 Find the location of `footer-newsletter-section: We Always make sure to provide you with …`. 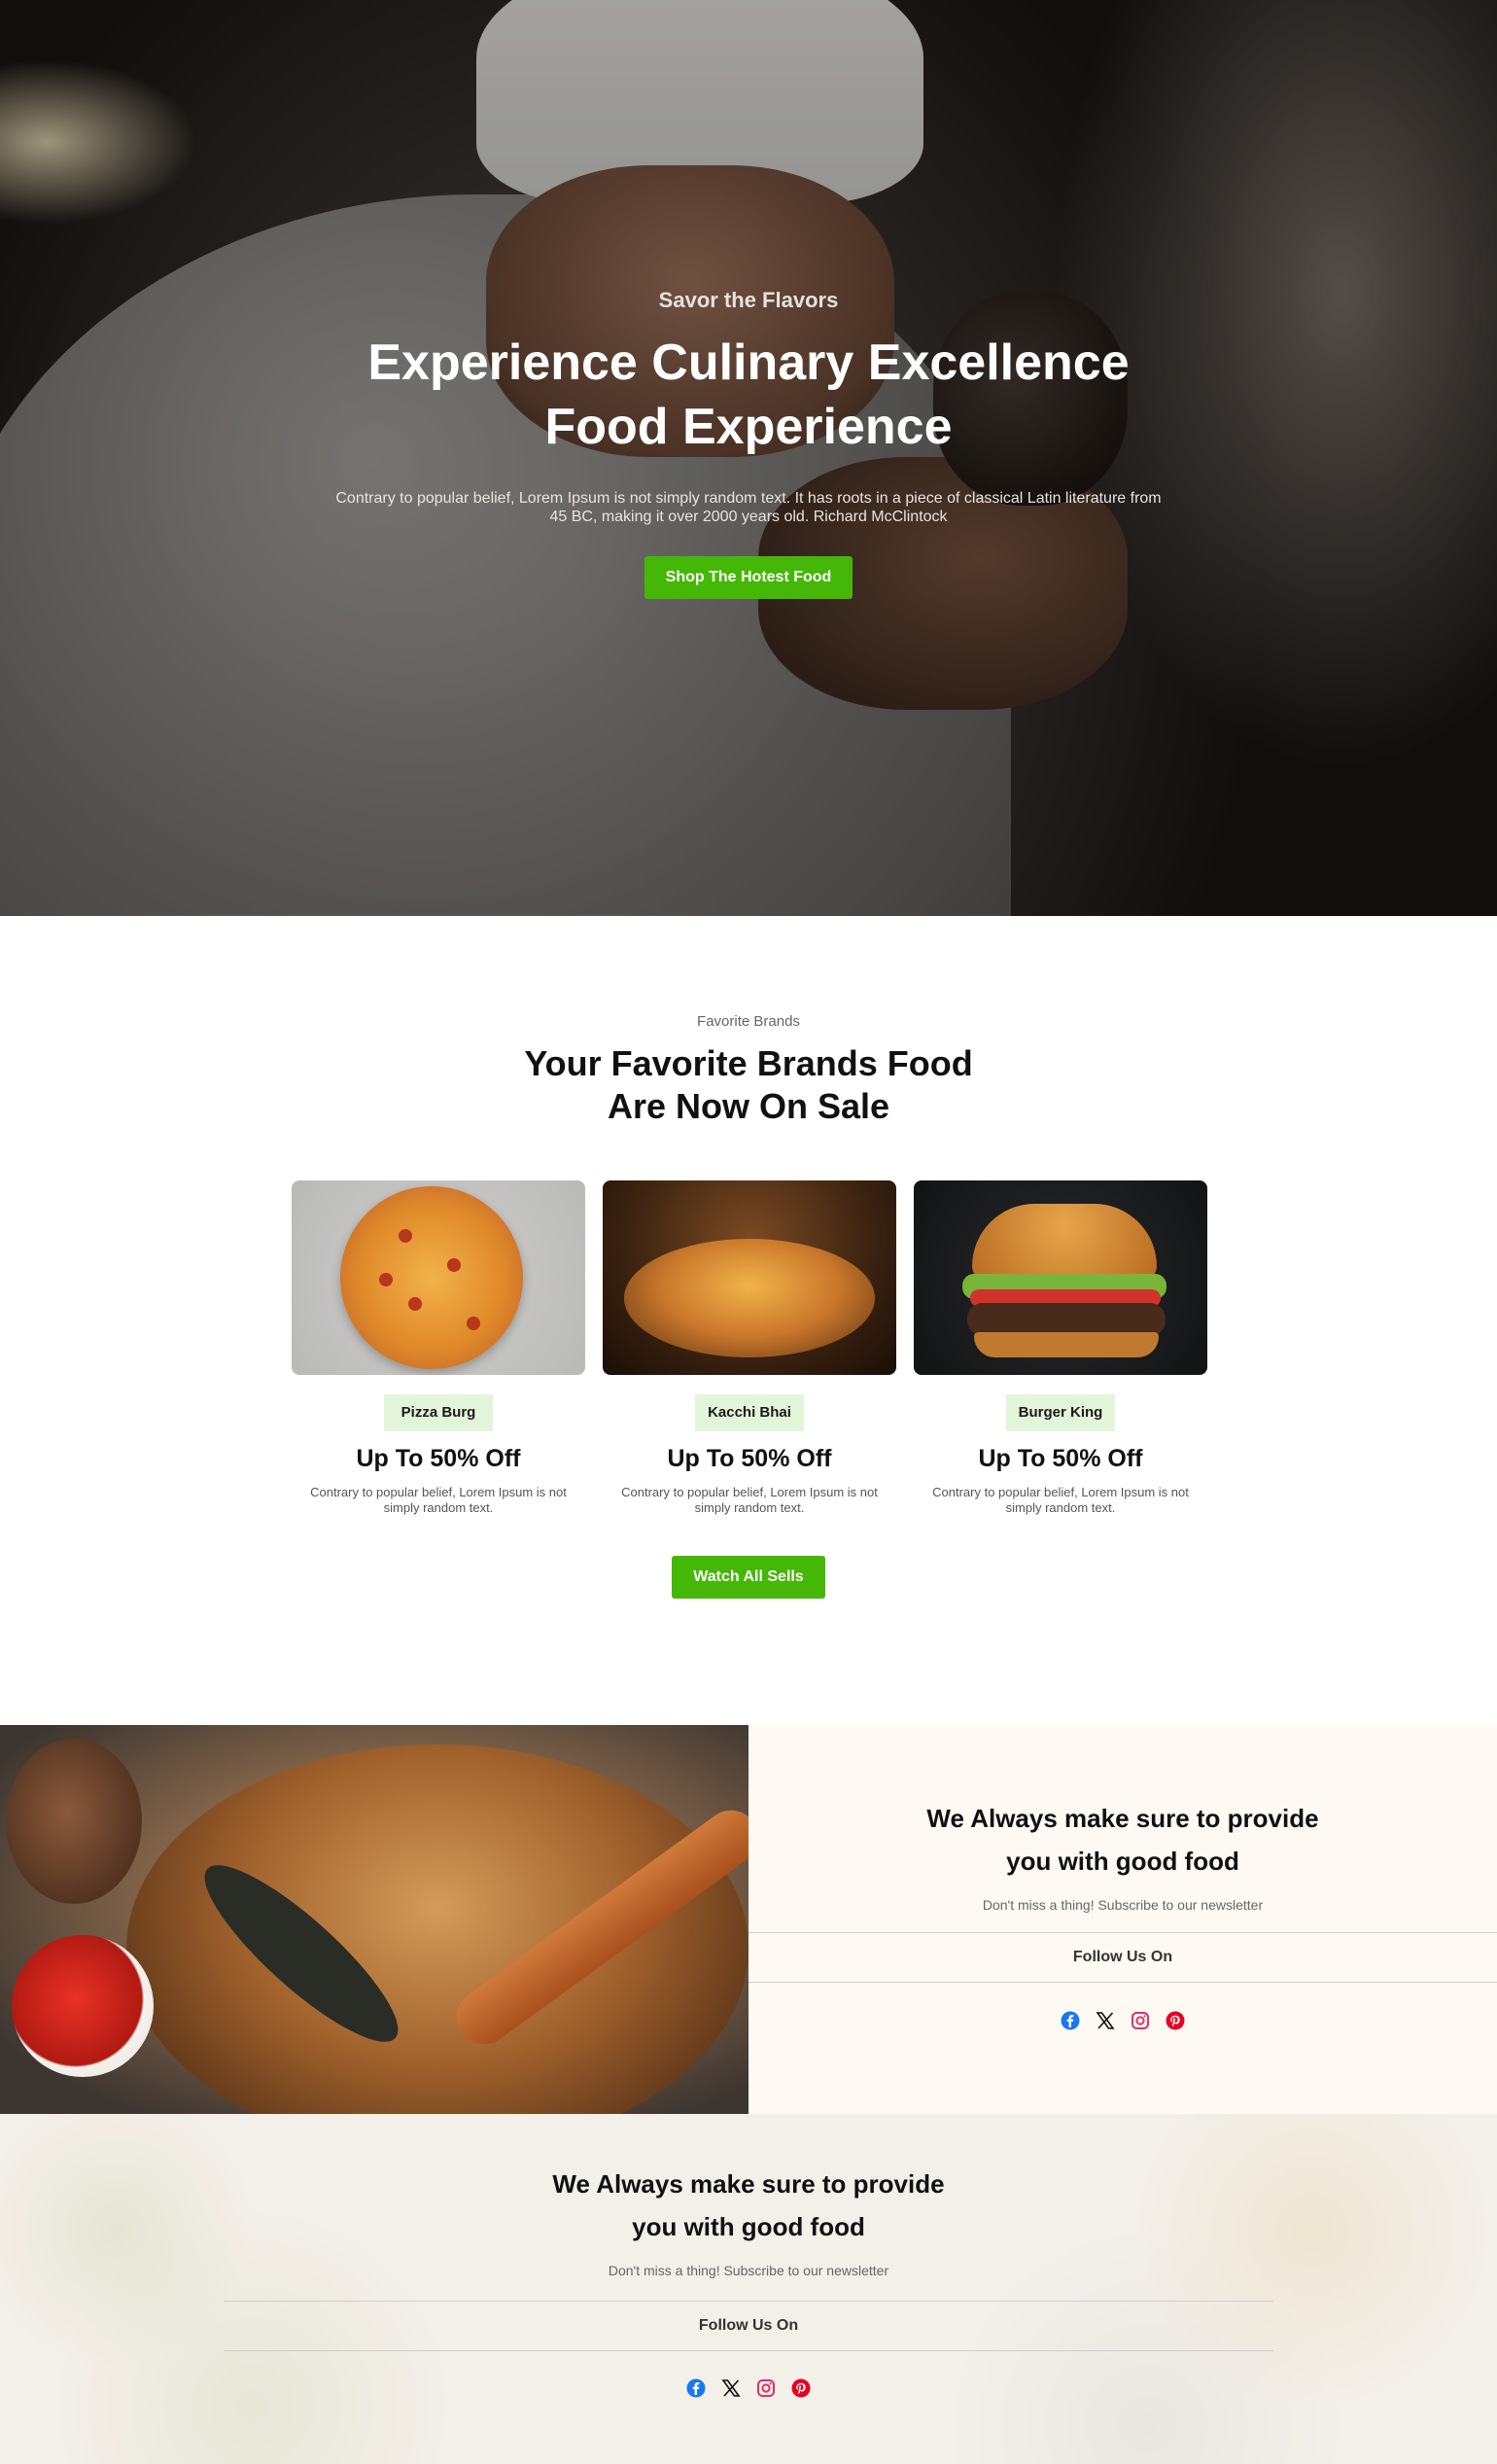

footer-newsletter-section: We Always make sure to provide you with … is located at coordinates (748, 2289).